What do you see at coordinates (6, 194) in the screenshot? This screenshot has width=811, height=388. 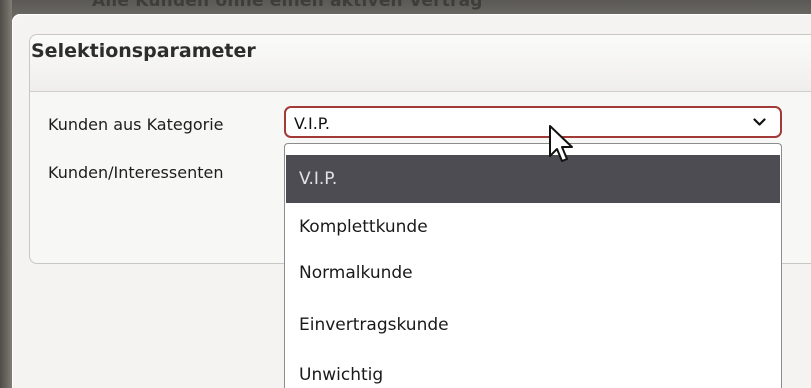 I see `window-left-edge` at bounding box center [6, 194].